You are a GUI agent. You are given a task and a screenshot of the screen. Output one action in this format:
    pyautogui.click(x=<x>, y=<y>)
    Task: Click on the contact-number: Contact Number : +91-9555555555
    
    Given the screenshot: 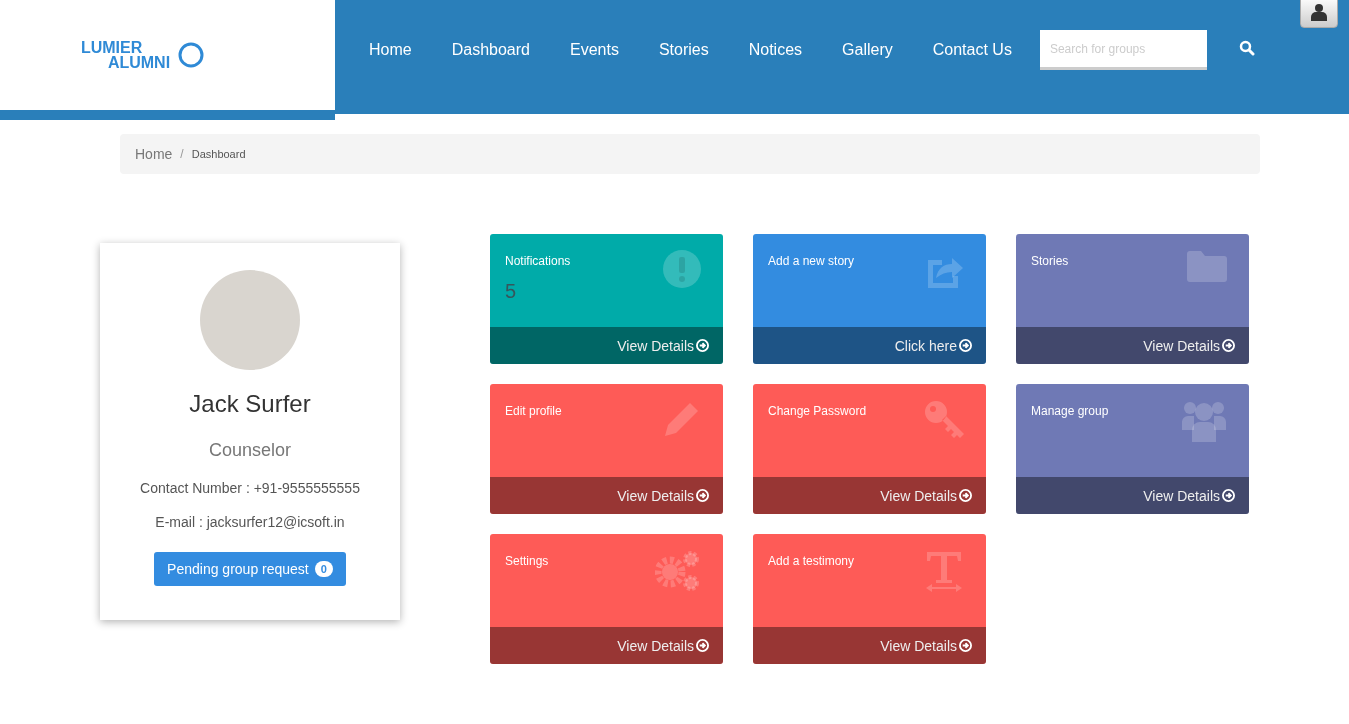 What is the action you would take?
    pyautogui.click(x=250, y=488)
    